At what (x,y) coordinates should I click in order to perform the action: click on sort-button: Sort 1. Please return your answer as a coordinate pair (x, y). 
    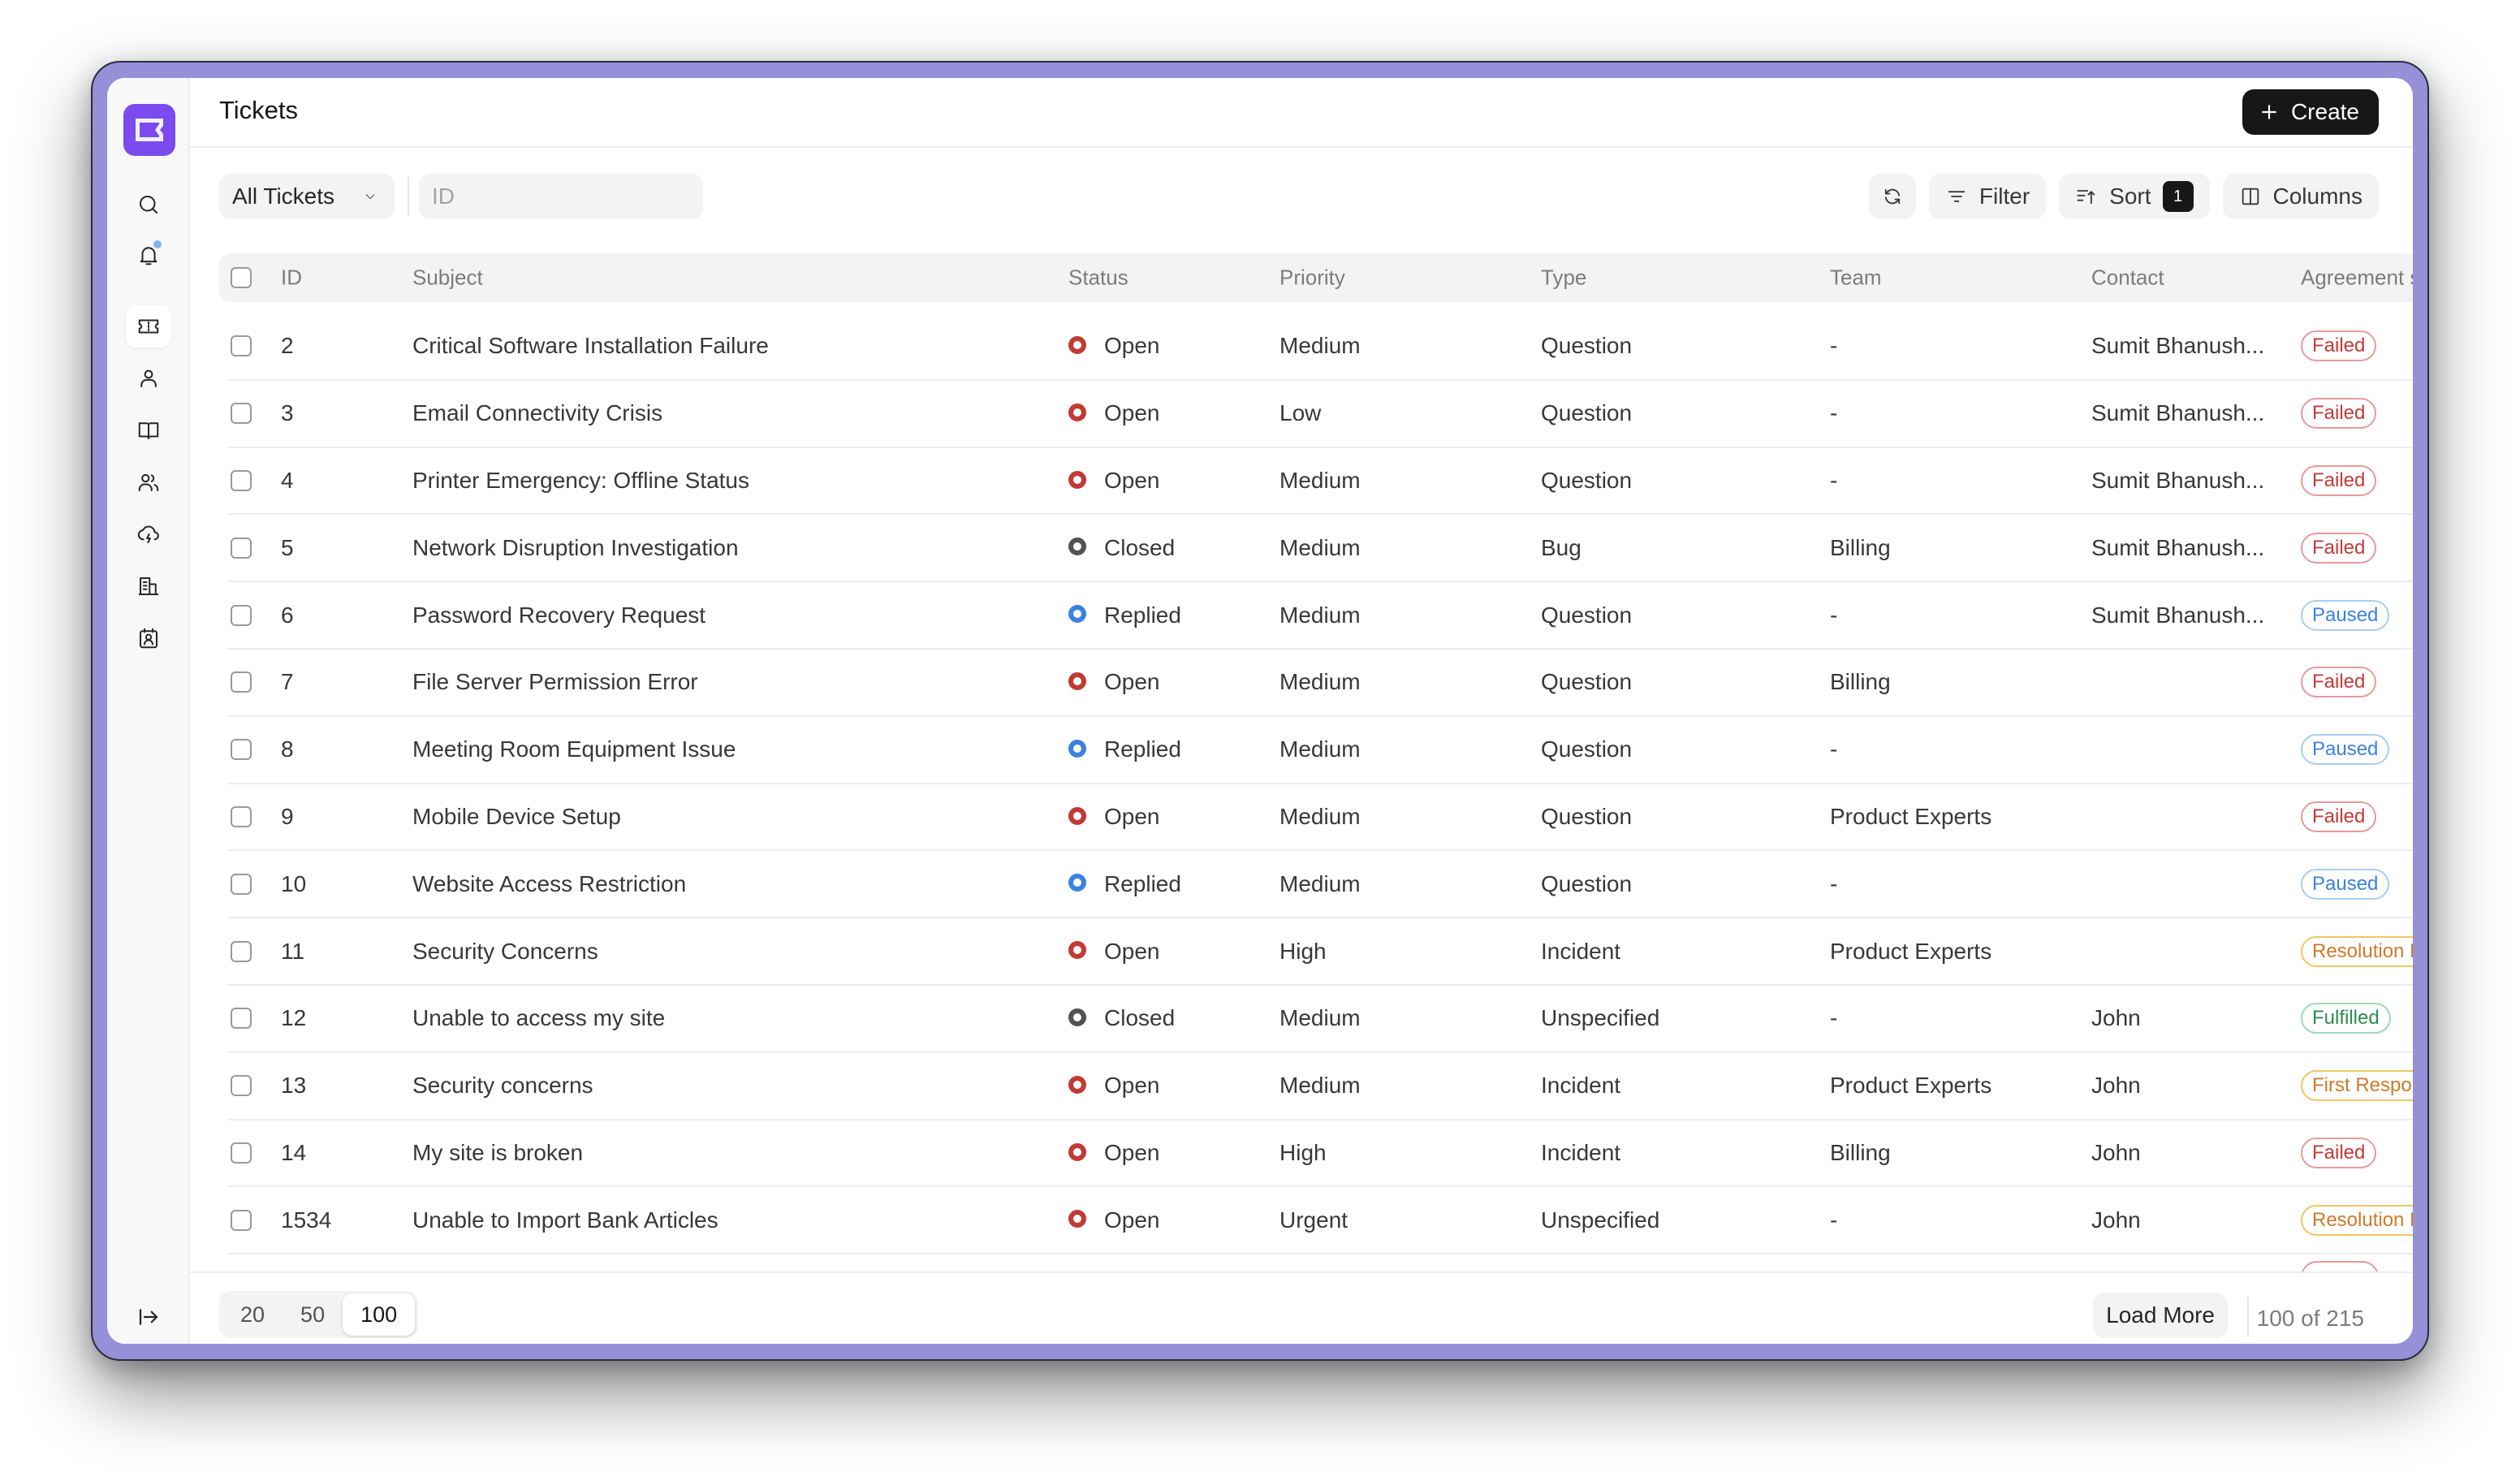
    Looking at the image, I should click on (2134, 197).